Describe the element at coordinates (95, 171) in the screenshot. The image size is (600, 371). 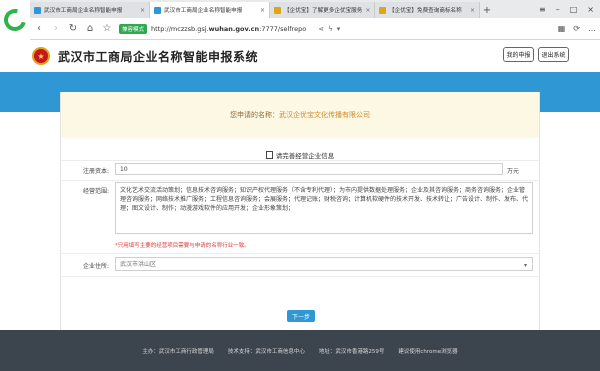
I see `capital-label: 注册资本:` at that location.